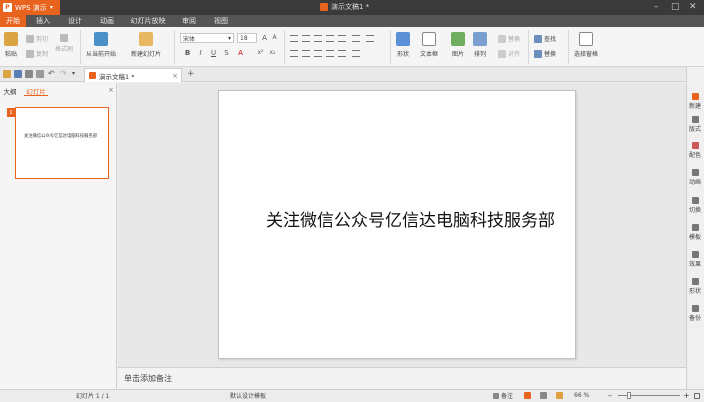 Image resolution: width=704 pixels, height=402 pixels. I want to click on slide-thumbnail, so click(62, 143).